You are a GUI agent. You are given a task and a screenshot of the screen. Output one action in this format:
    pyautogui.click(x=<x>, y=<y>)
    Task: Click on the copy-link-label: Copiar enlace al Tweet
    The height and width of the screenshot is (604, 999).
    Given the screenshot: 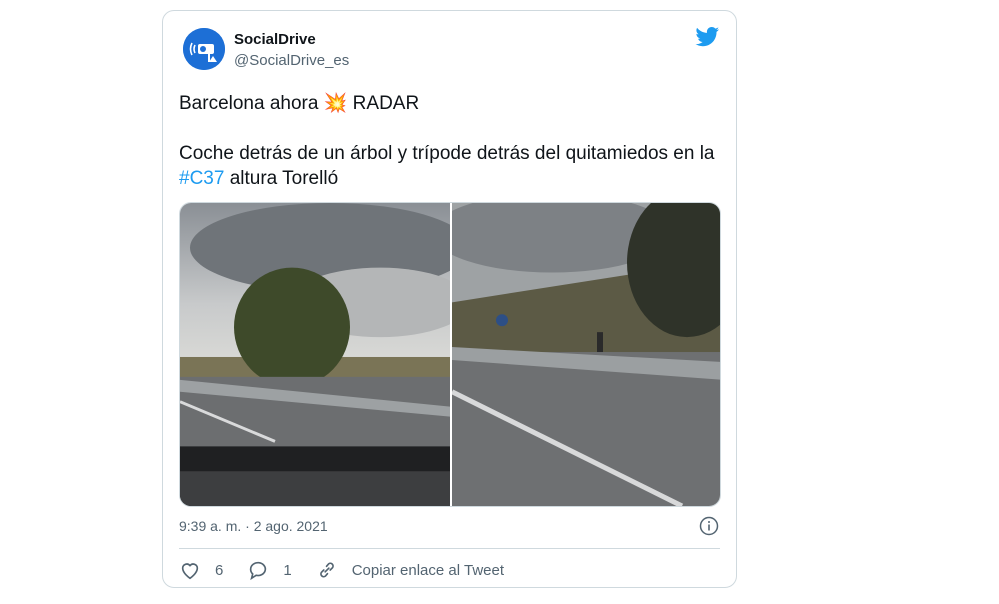 What is the action you would take?
    pyautogui.click(x=428, y=570)
    